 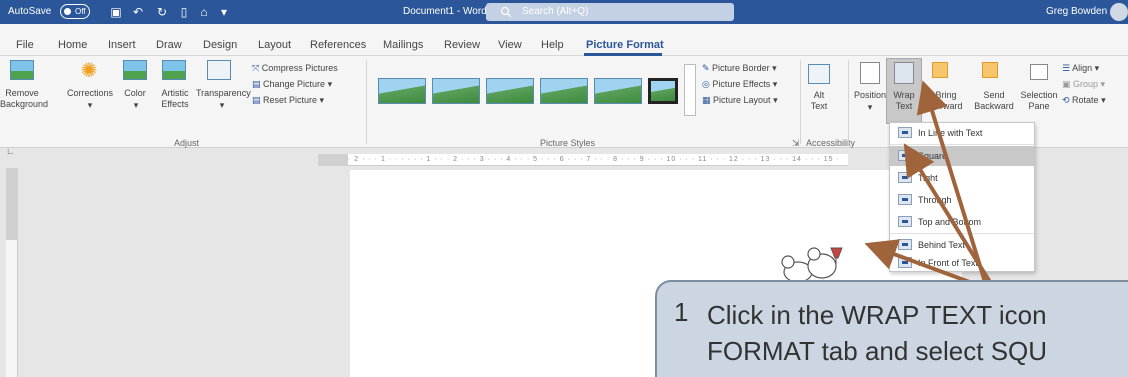 I want to click on align-button: ☰ Align ▾, so click(x=1080, y=68).